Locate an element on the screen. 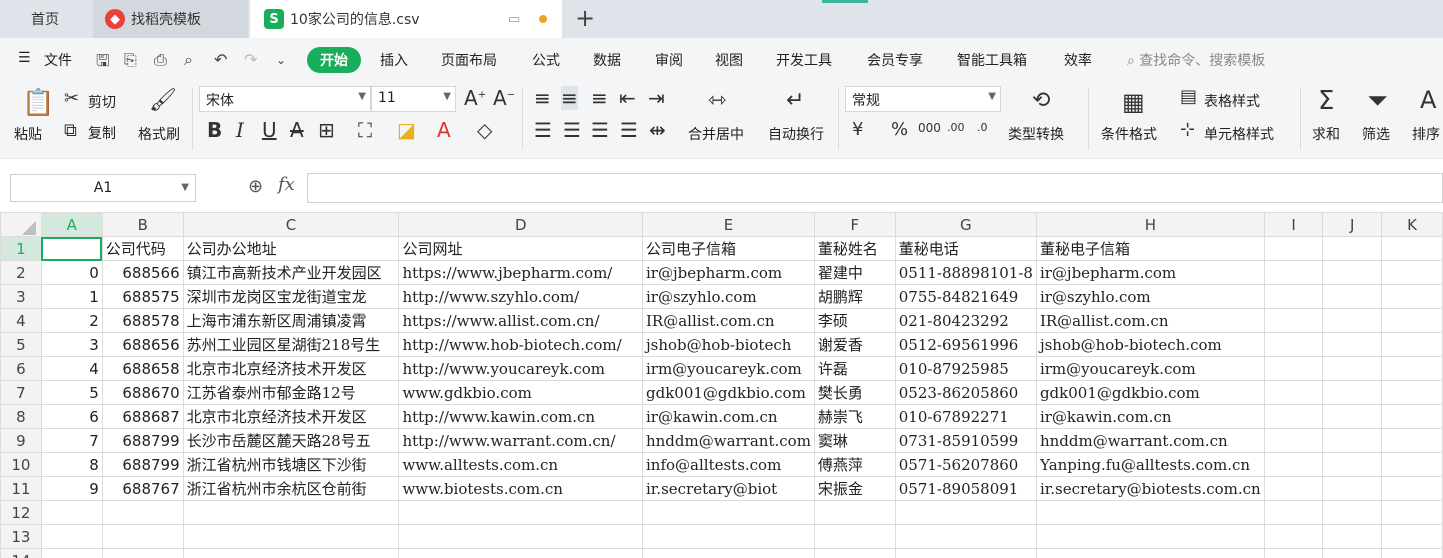 This screenshot has width=1443, height=558. cell-j10 is located at coordinates (1352, 464).